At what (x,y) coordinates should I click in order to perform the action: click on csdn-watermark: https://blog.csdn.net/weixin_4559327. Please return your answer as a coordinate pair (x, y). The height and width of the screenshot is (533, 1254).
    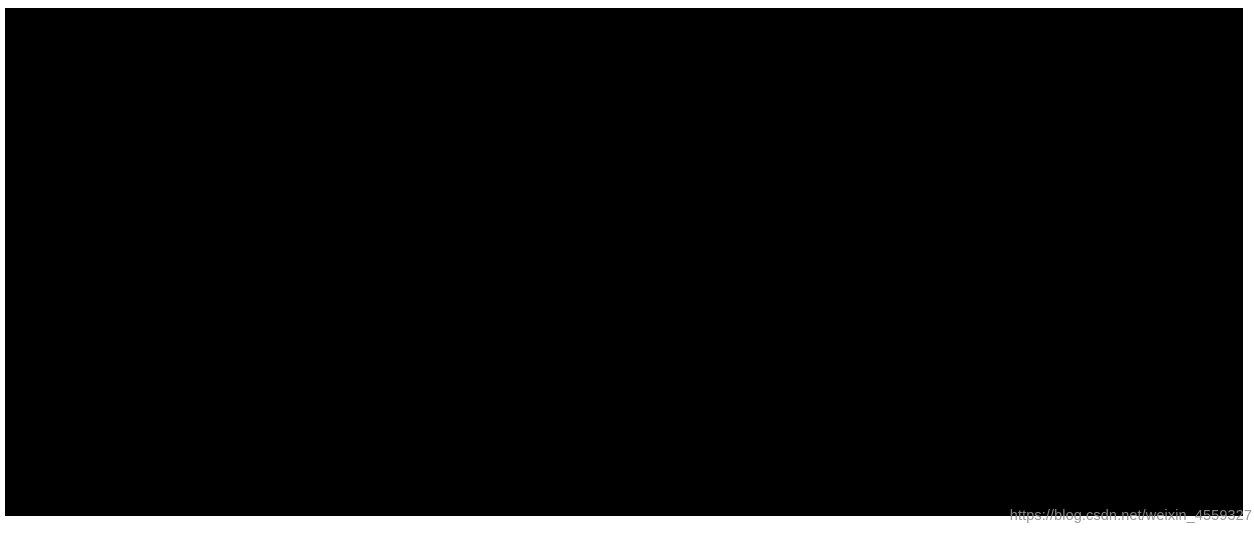
    Looking at the image, I should click on (1130, 516).